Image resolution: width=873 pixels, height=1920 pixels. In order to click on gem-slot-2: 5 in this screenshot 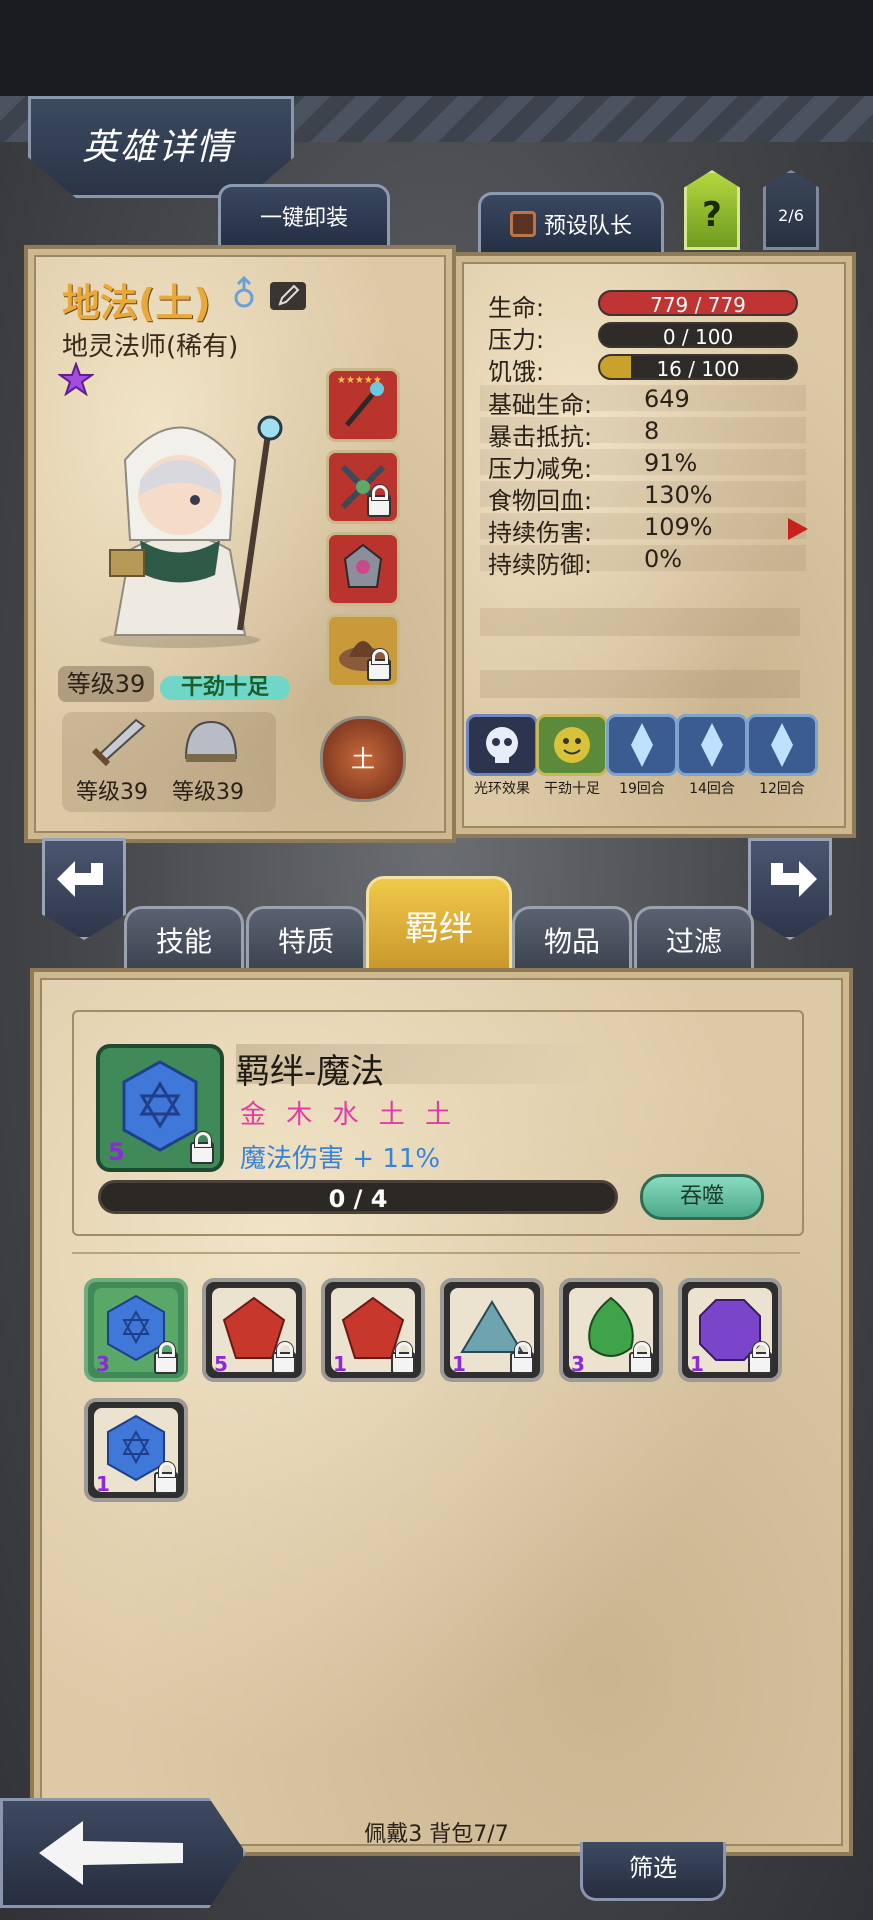, I will do `click(254, 1330)`.